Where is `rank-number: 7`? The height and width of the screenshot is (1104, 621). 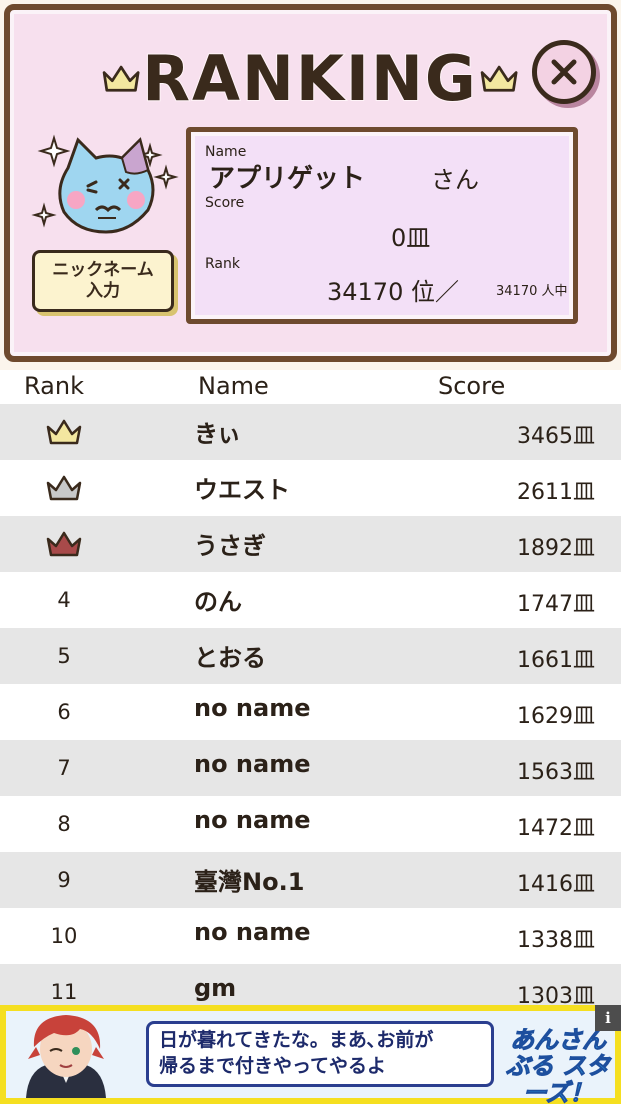 rank-number: 7 is located at coordinates (64, 768).